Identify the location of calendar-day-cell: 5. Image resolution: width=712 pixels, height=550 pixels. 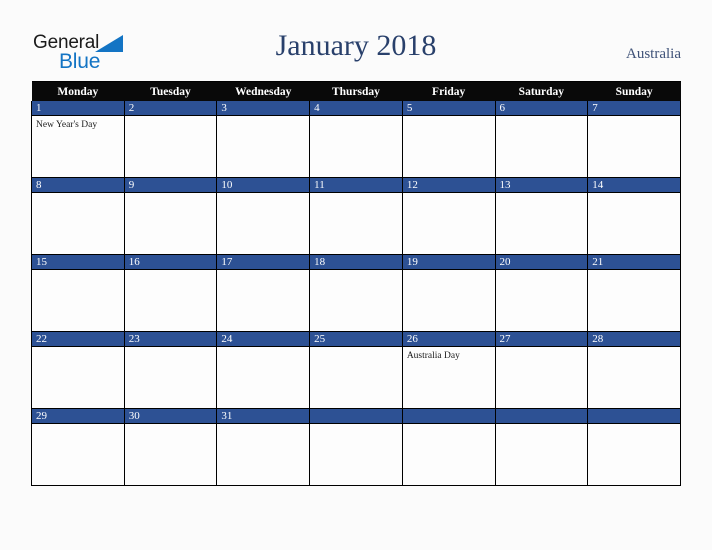
(448, 139).